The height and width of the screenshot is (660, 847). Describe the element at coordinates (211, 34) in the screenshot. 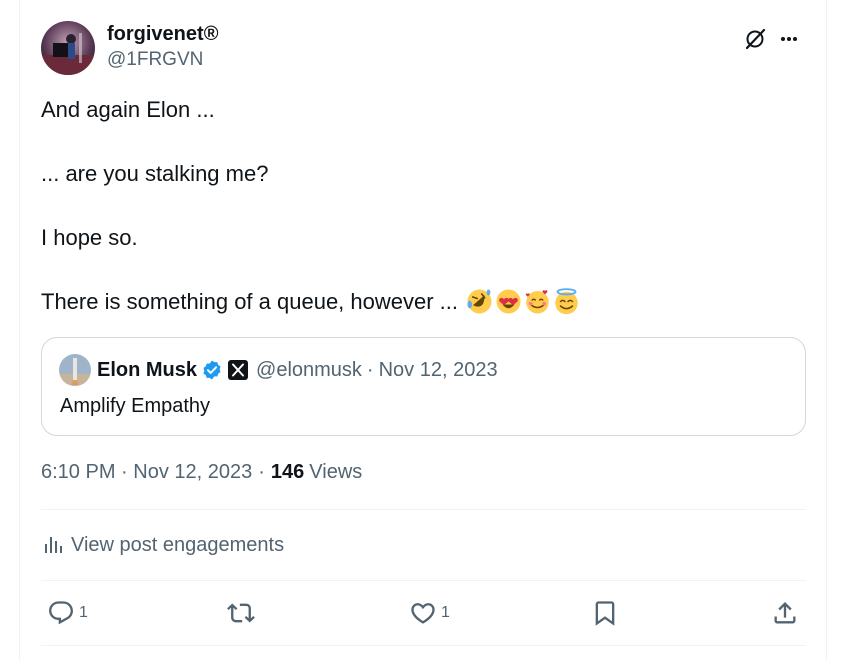

I see `registered-mark: ®` at that location.